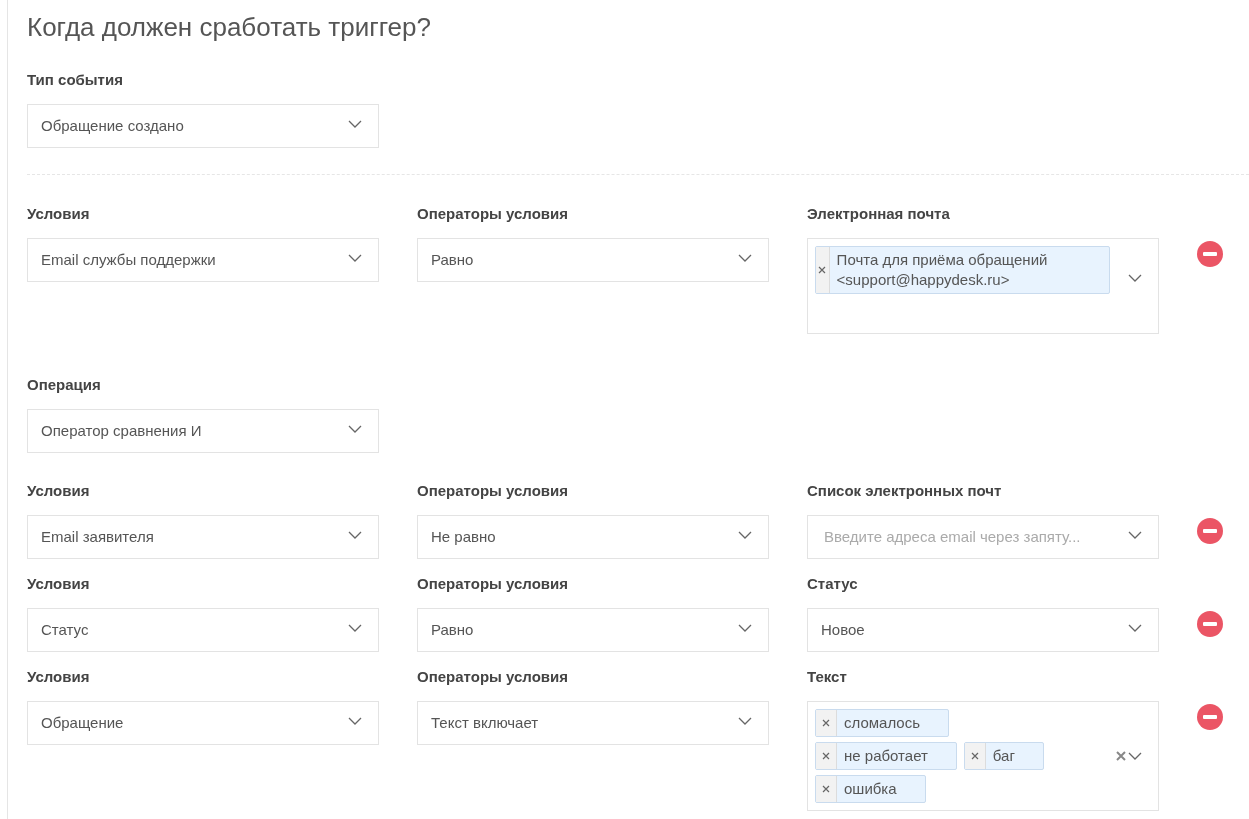 The width and height of the screenshot is (1249, 819). Describe the element at coordinates (203, 260) in the screenshot. I see `condition-select: Email службы поддержки` at that location.